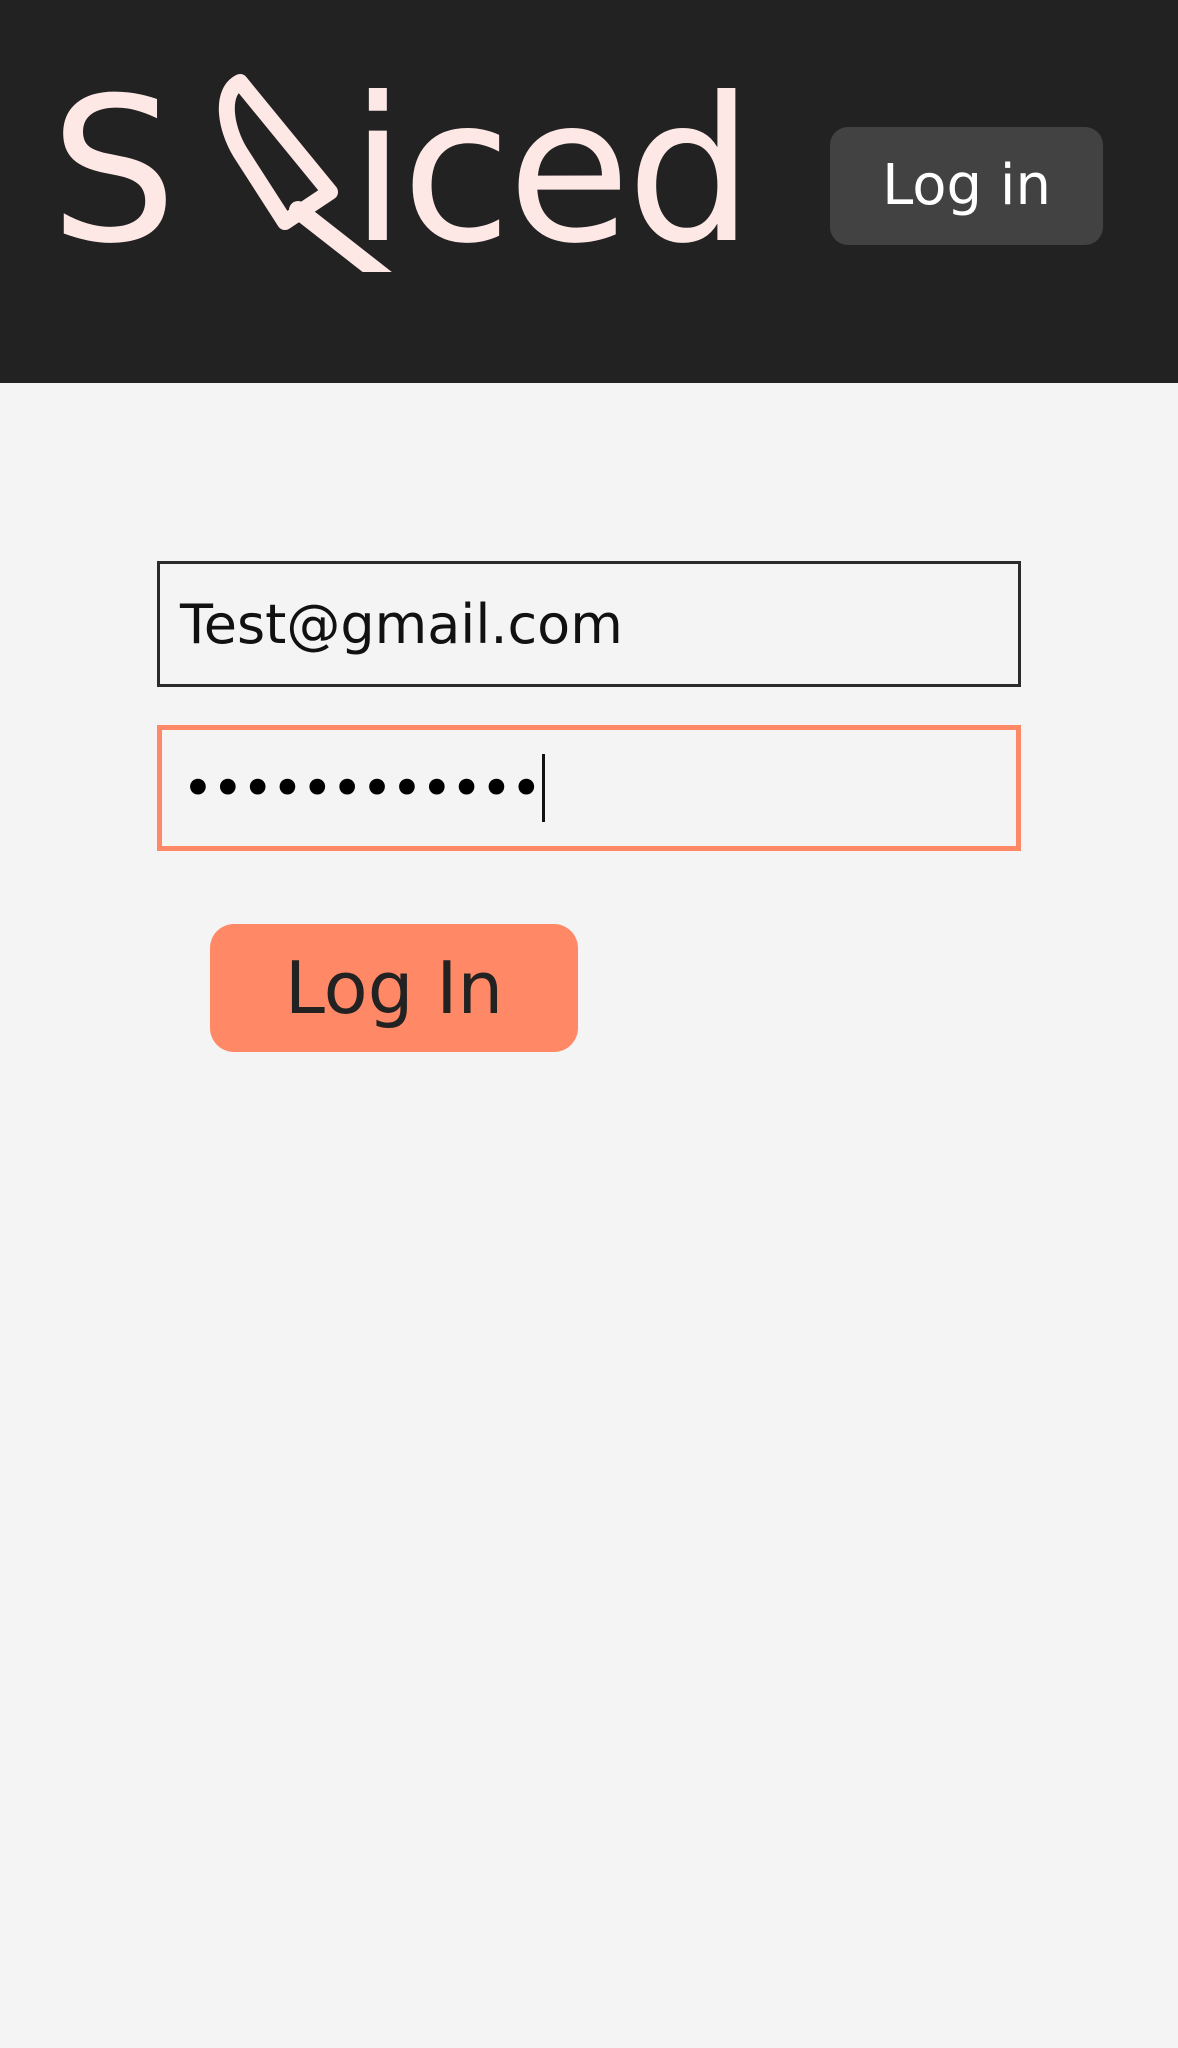  I want to click on spliced-logo: S iced, so click(402, 171).